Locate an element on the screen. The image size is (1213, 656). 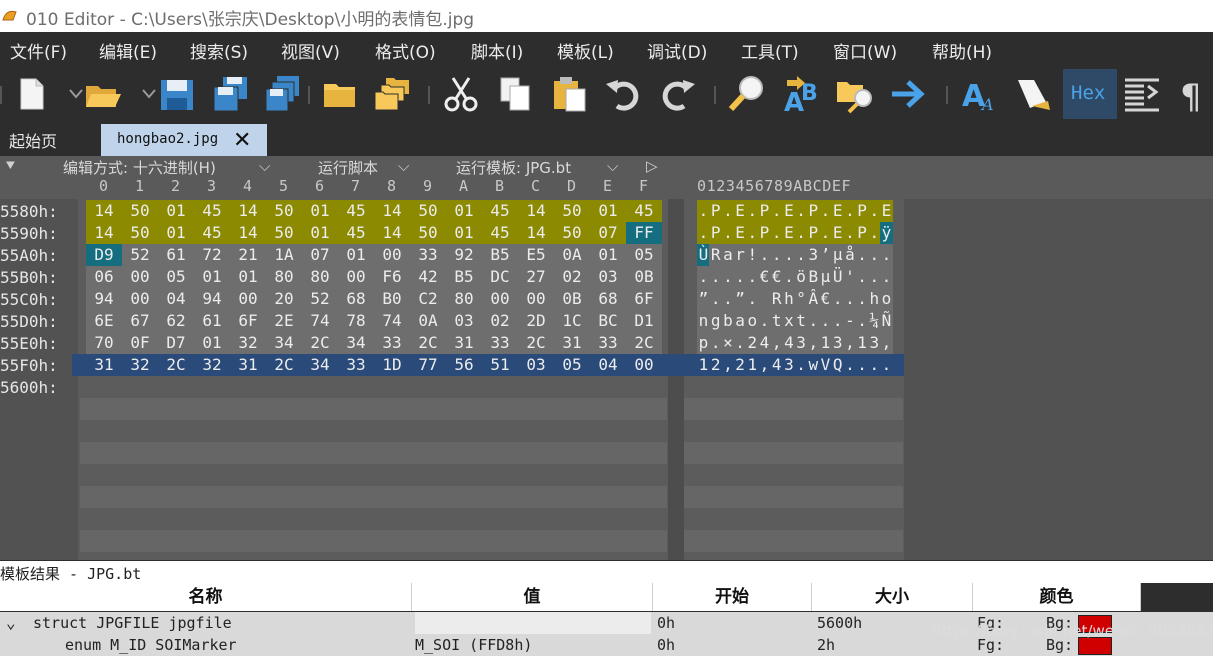
hex-byte: 14 is located at coordinates (104, 211).